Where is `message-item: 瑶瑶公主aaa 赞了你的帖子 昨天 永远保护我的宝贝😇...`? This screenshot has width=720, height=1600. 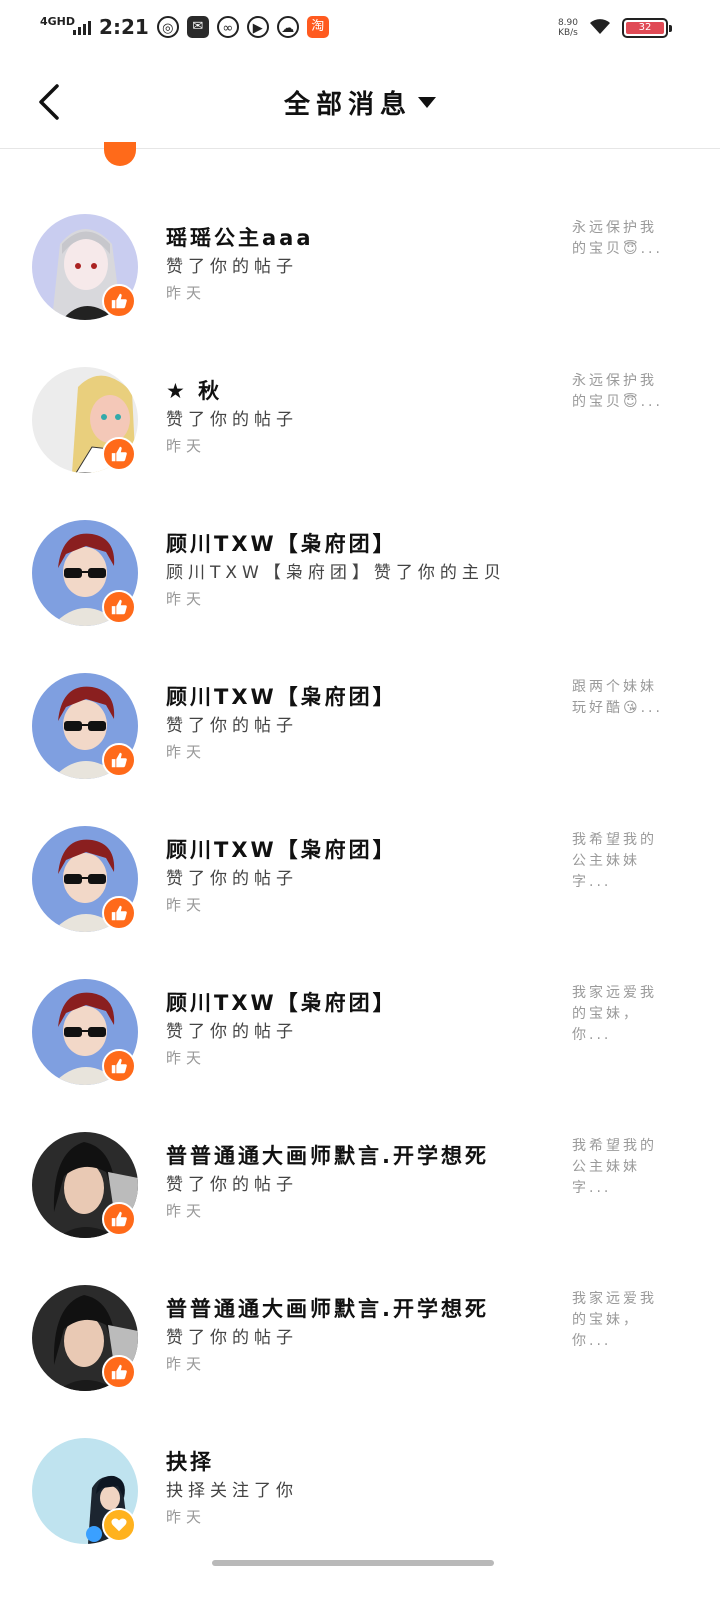
message-item: 瑶瑶公主aaa 赞了你的帖子 昨天 永远保护我的宝贝😇... is located at coordinates (360, 290).